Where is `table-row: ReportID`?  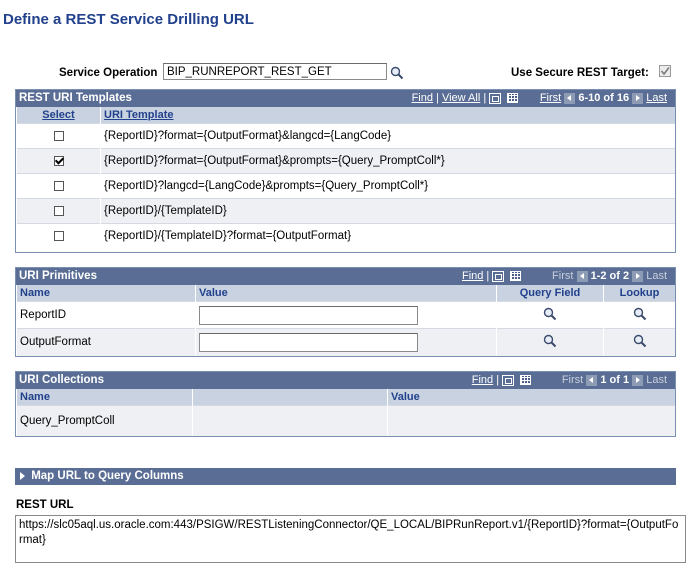
table-row: ReportID is located at coordinates (345, 315).